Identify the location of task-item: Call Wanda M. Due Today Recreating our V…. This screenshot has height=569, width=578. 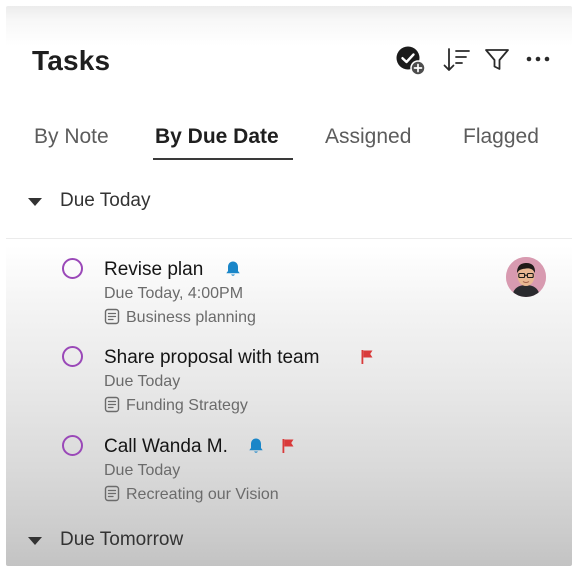
(289, 475).